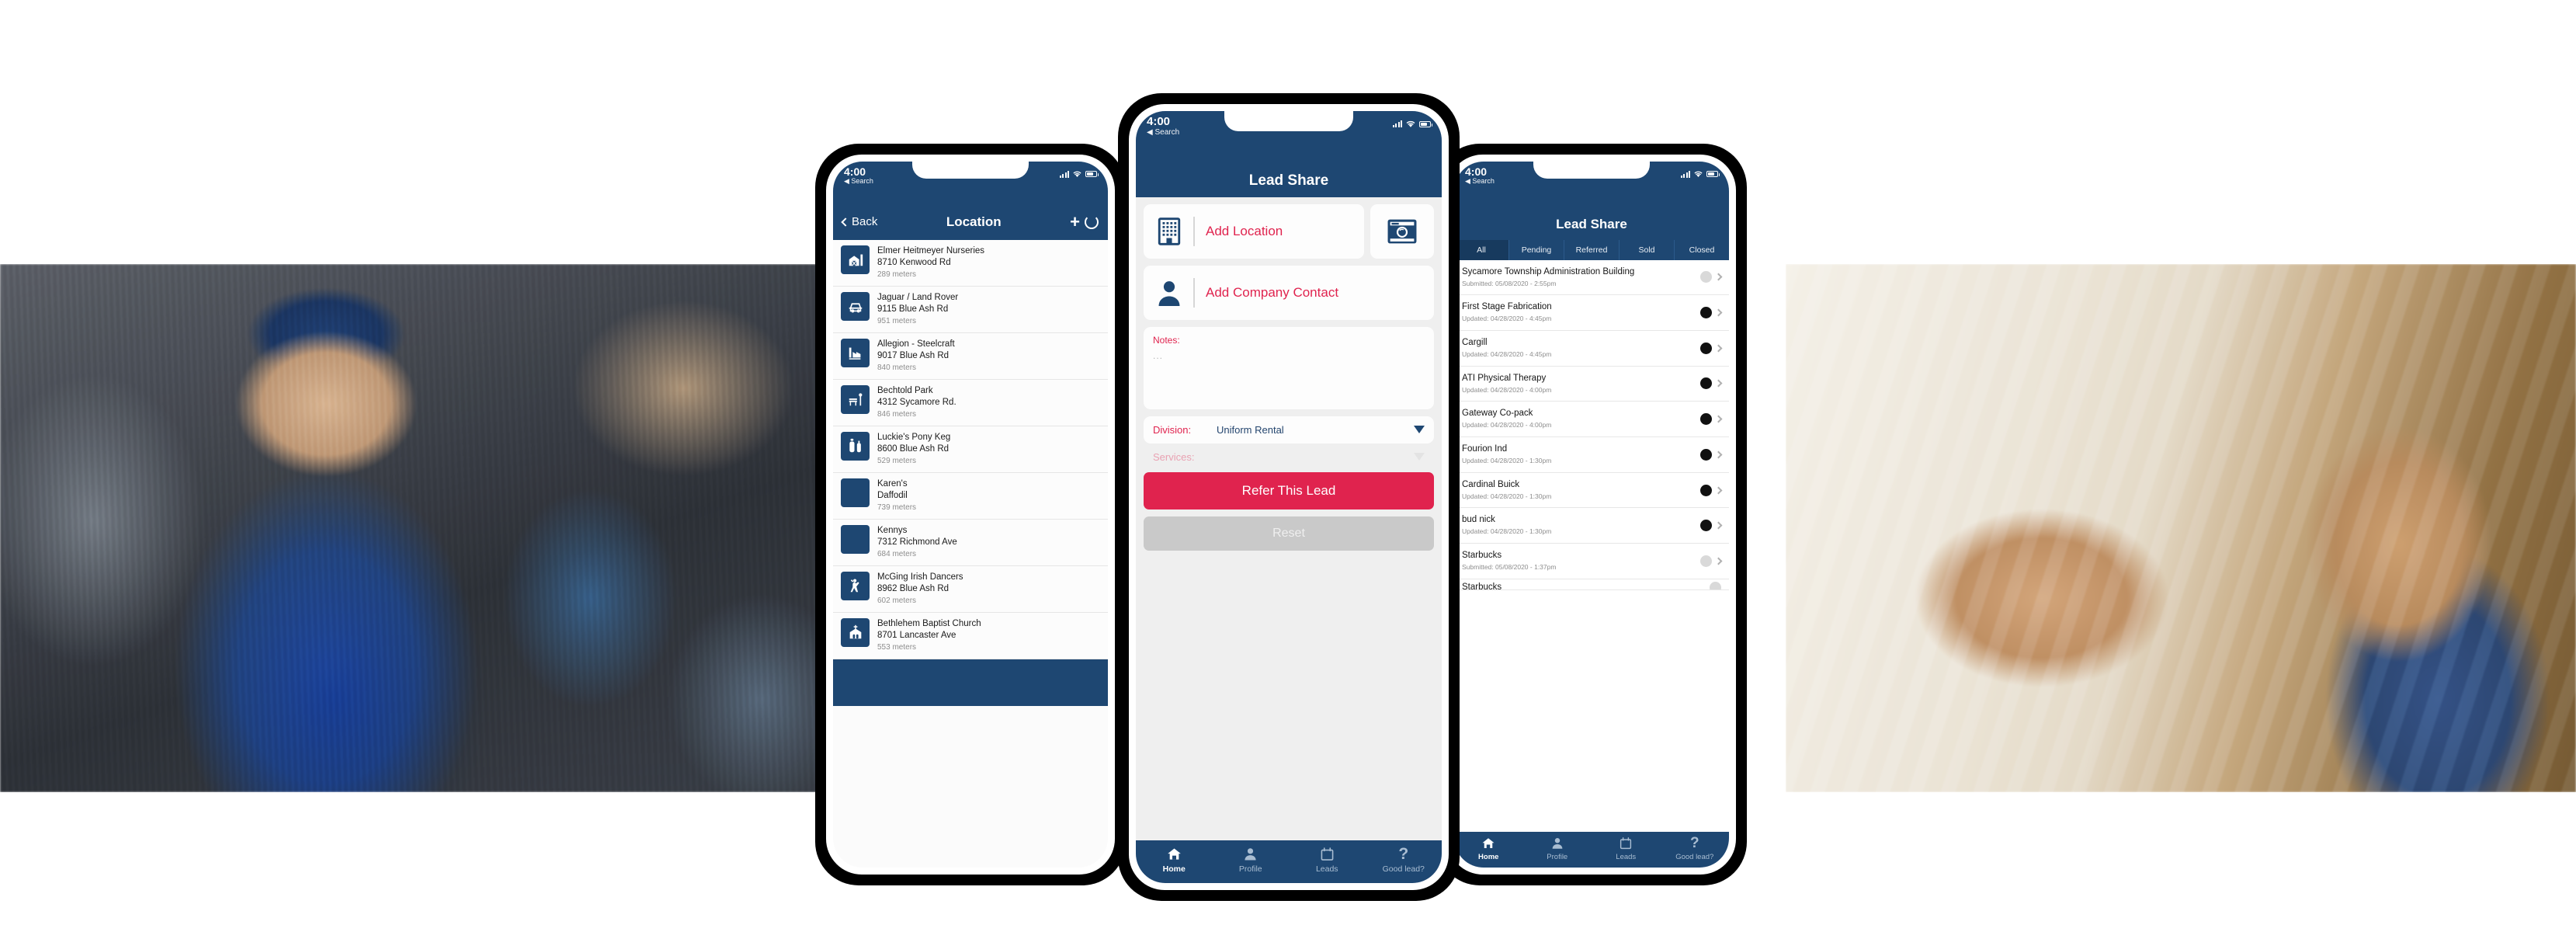  I want to click on tab-sold: Sold, so click(1647, 249).